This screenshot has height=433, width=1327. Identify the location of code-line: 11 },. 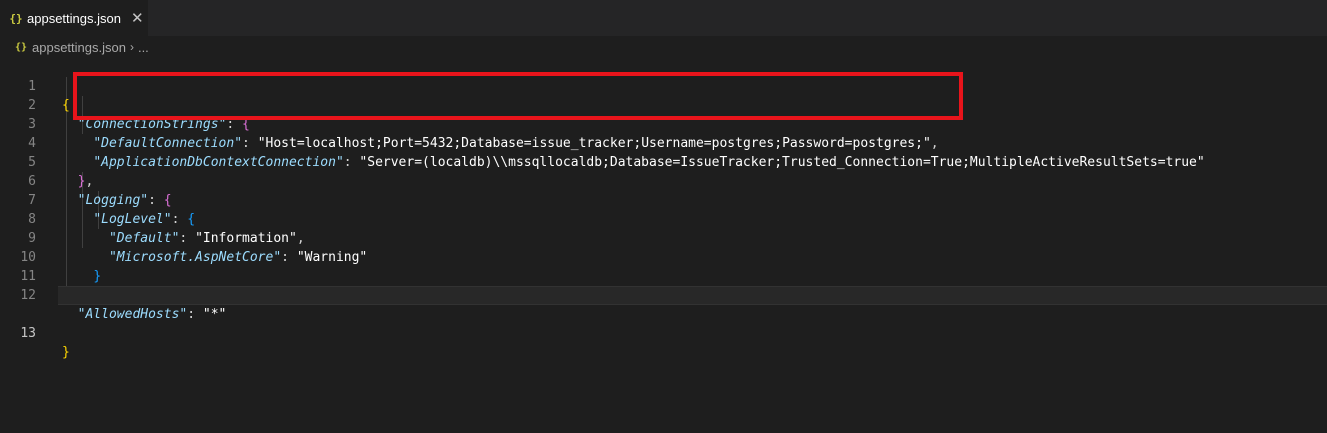
(663, 275).